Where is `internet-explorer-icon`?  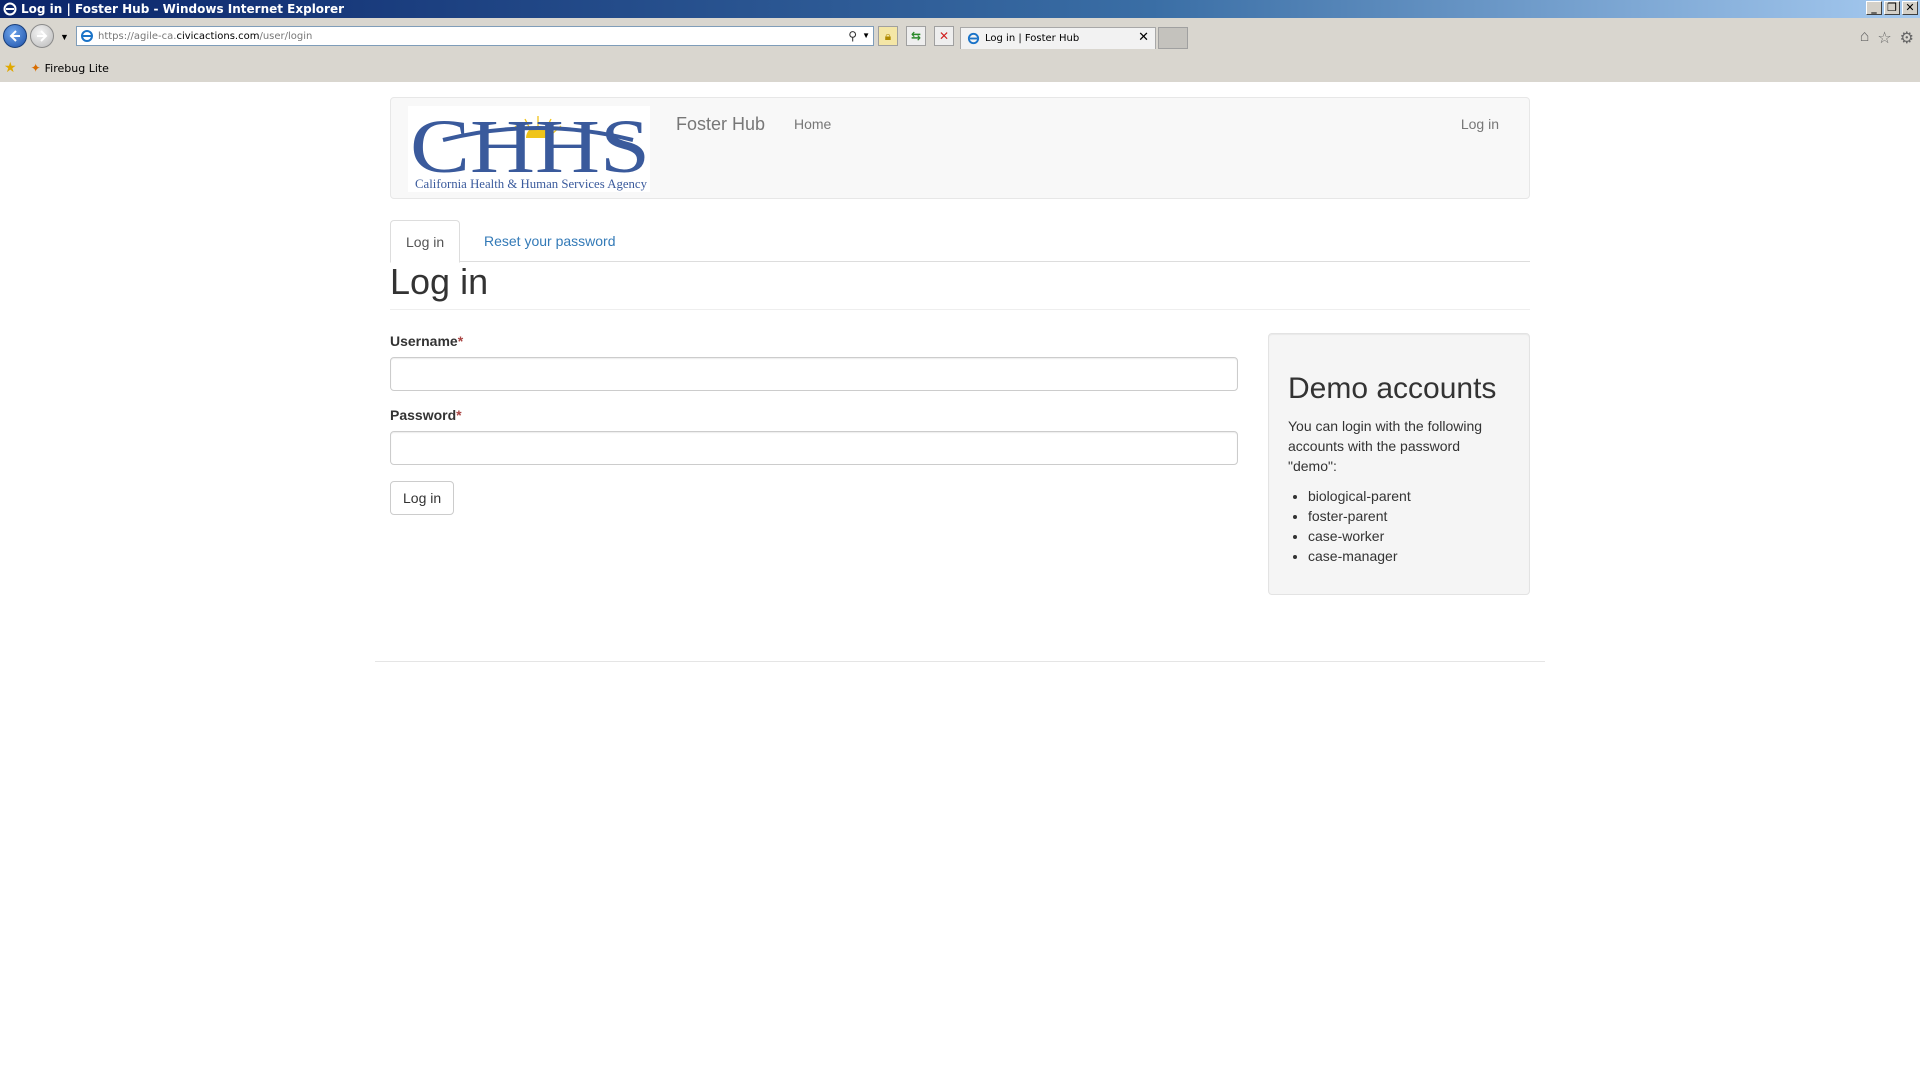 internet-explorer-icon is located at coordinates (10, 9).